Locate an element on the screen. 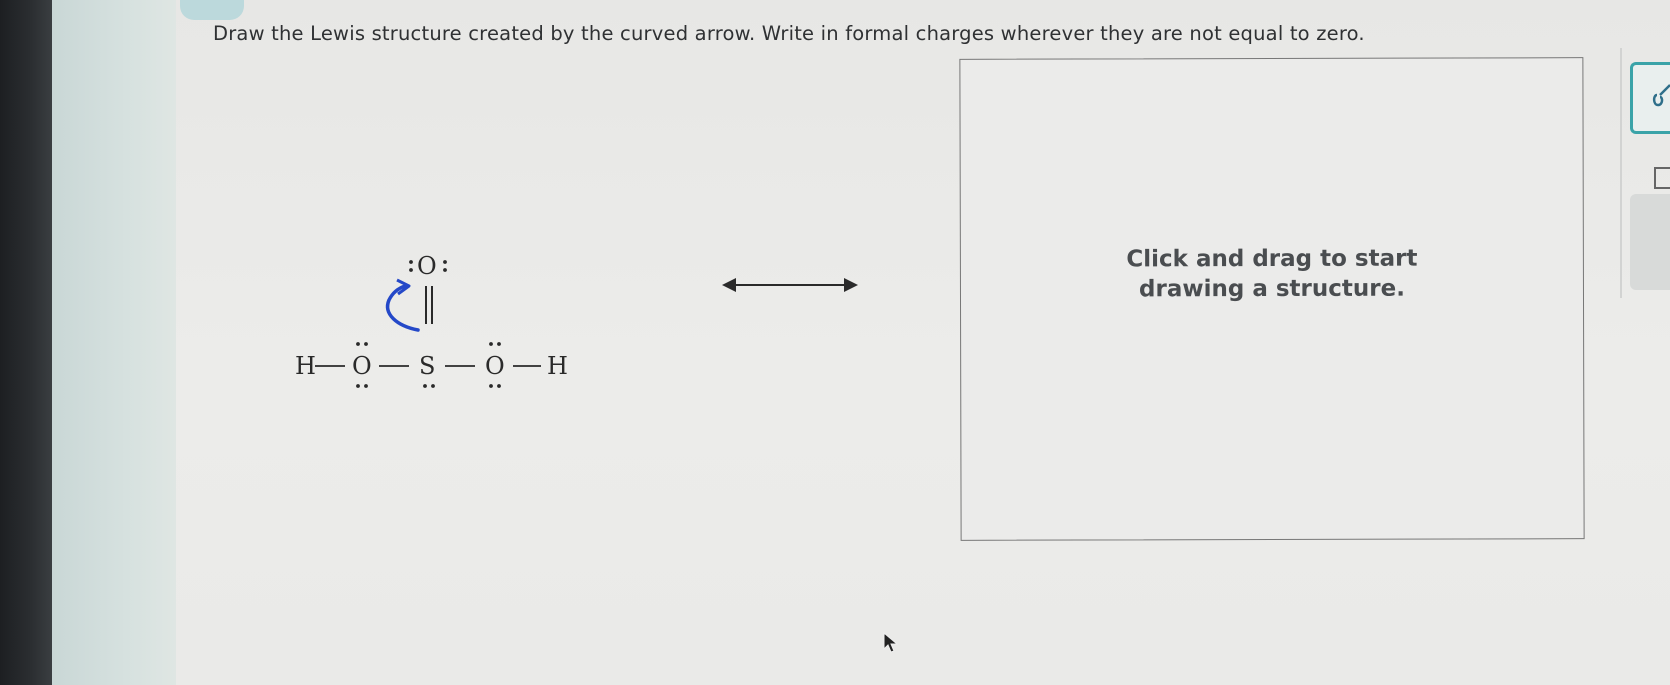  left-side-panel is located at coordinates (114, 342).